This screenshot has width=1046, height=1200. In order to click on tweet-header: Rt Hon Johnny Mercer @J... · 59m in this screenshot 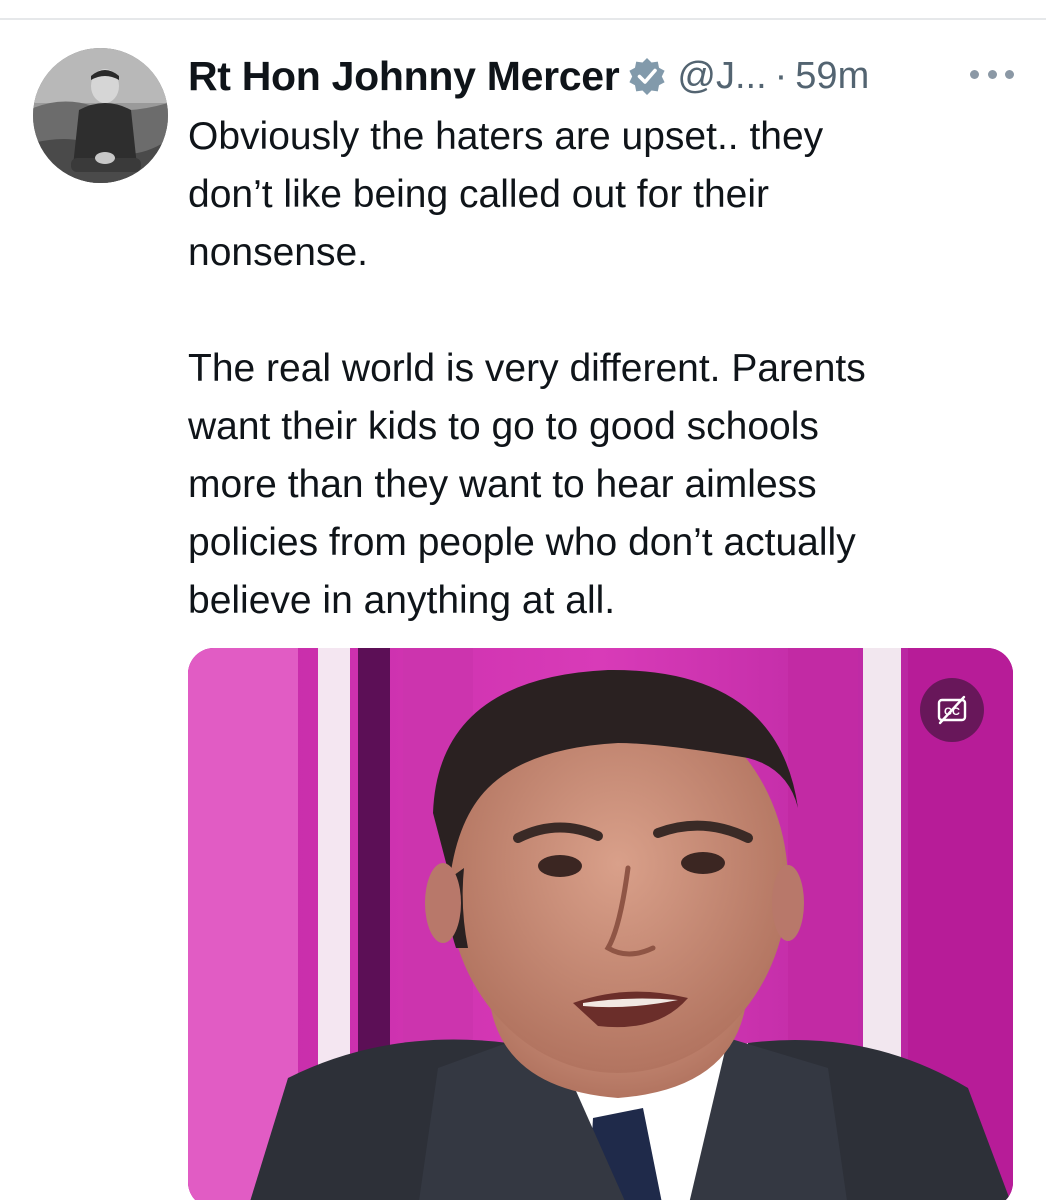, I will do `click(528, 76)`.